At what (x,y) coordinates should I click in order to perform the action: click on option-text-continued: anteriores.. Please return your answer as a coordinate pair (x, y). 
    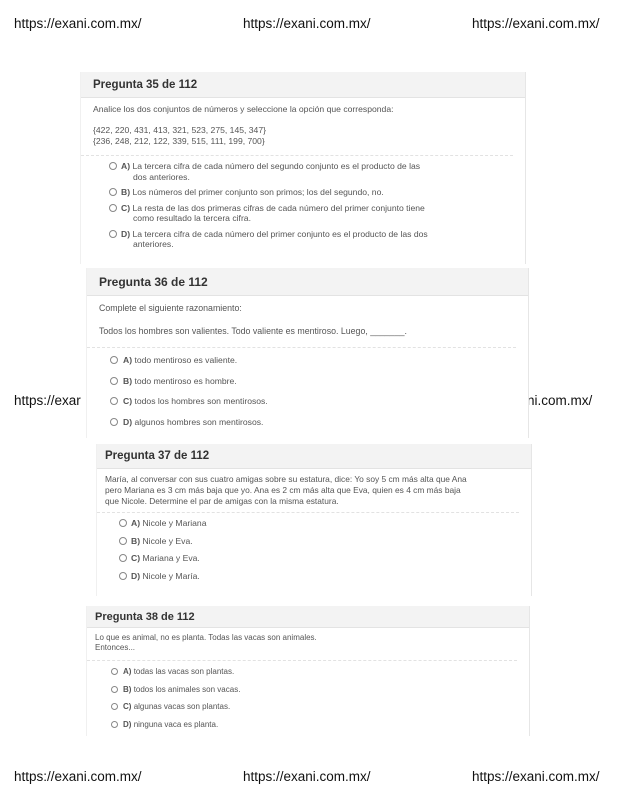
    Looking at the image, I should click on (153, 244).